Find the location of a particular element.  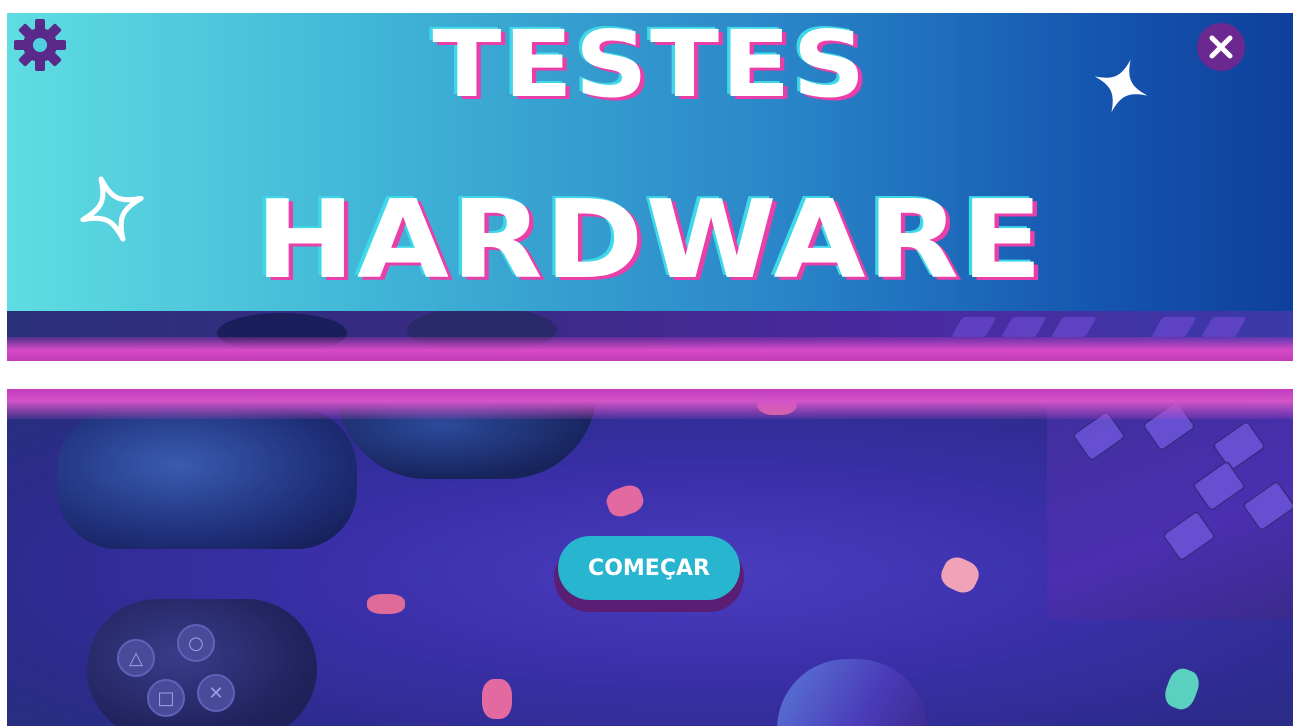

close-icon is located at coordinates (1221, 47).